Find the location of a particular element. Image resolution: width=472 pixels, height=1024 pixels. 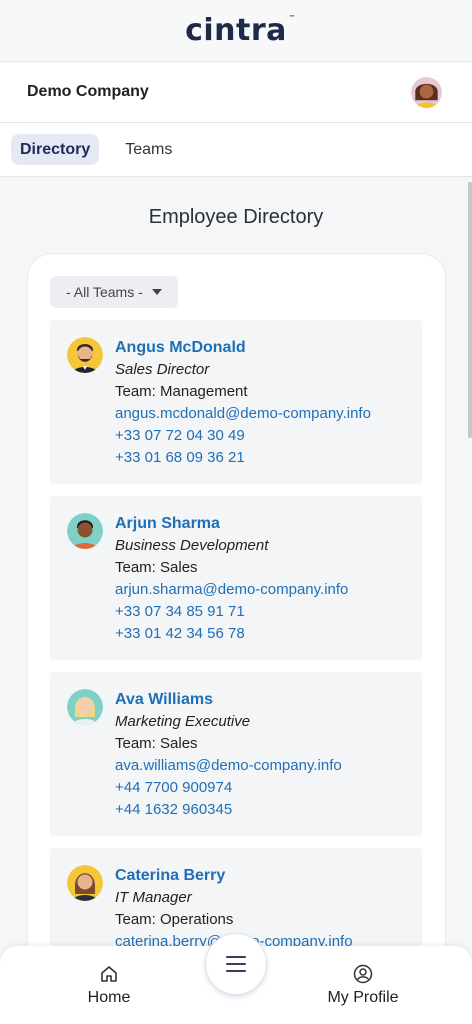

employee-title: Marketing Executive is located at coordinates (183, 721).